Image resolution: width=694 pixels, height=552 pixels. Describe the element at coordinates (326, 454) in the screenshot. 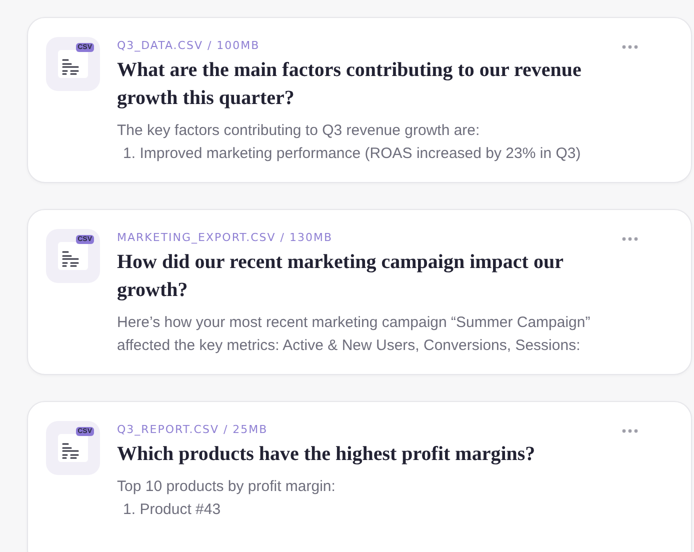

I see `question-title: Which products have the highest profit margins?` at that location.